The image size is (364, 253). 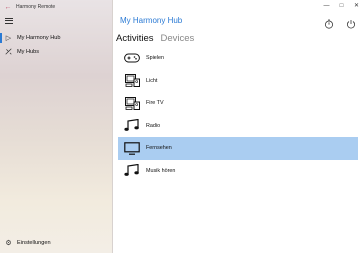 What do you see at coordinates (56, 243) in the screenshot?
I see `settings-item: ⚙ Einstellungen` at bounding box center [56, 243].